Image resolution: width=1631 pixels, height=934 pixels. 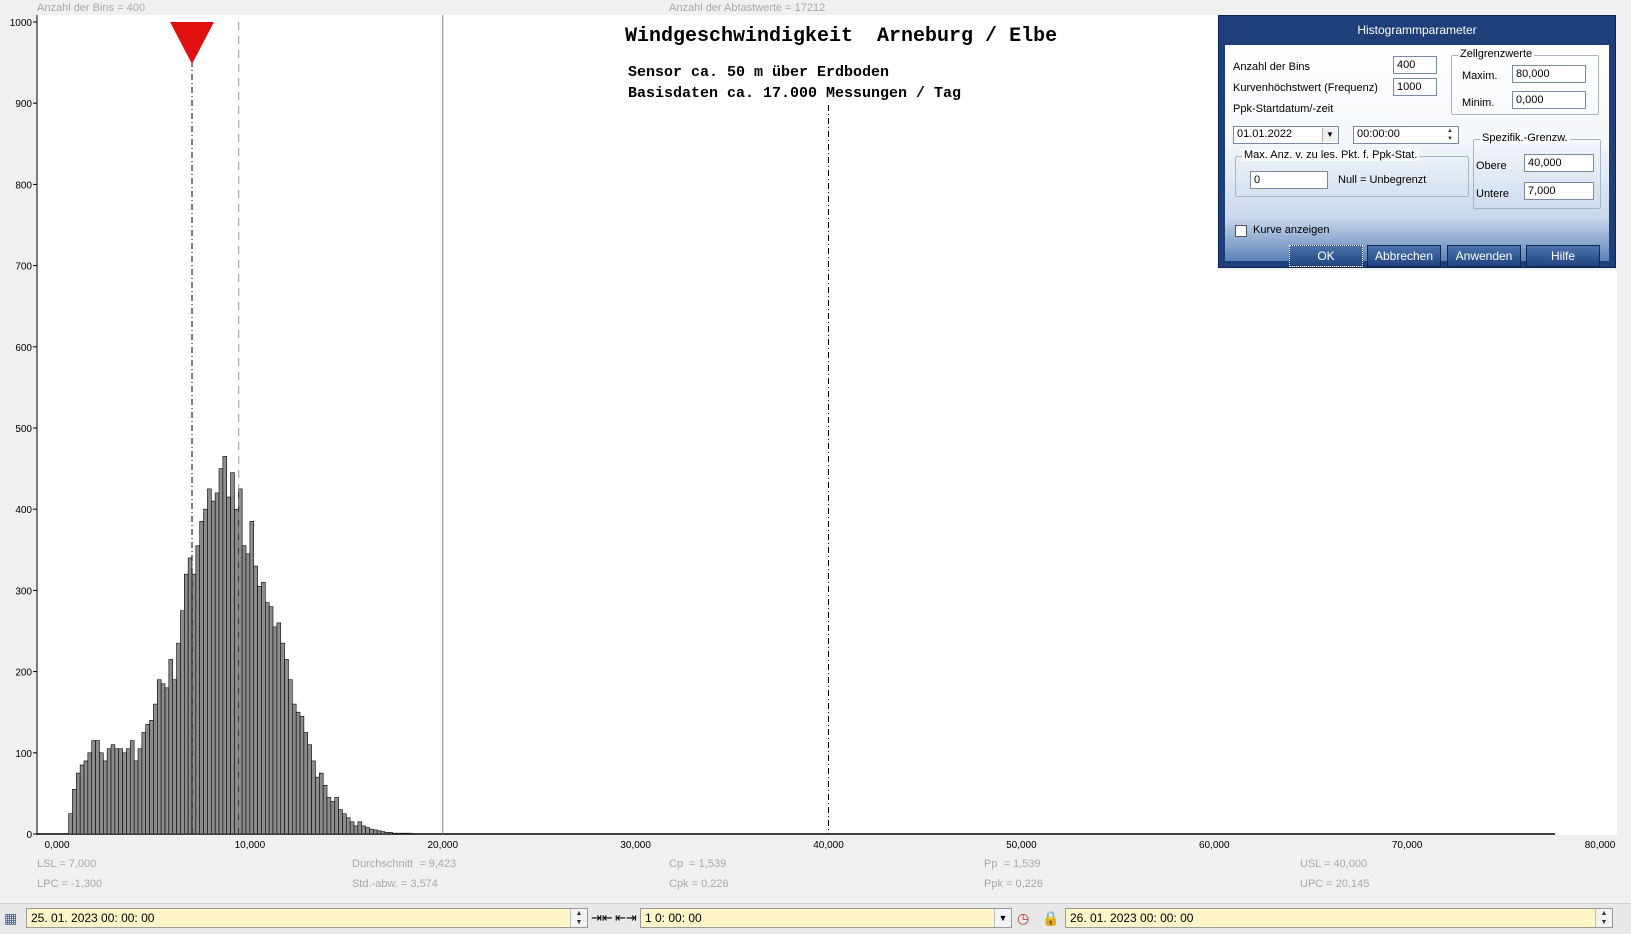 I want to click on interval-select: 1 0: 00: 00 ▼, so click(x=826, y=918).